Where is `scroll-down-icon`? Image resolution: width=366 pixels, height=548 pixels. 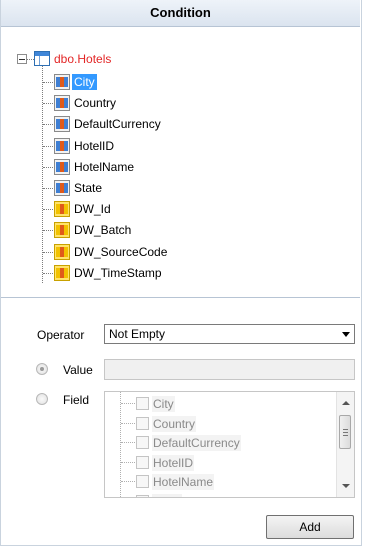
scroll-down-icon is located at coordinates (346, 486).